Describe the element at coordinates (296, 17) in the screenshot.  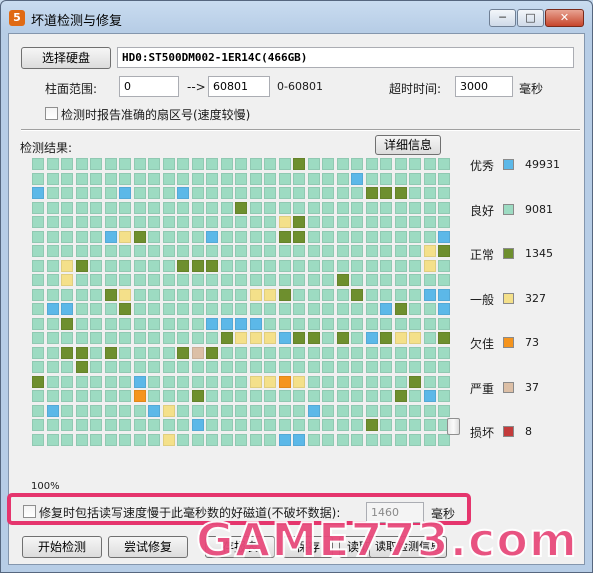
I see `title-bar: 5 坏道检测与修复 ─ □ ✕` at that location.